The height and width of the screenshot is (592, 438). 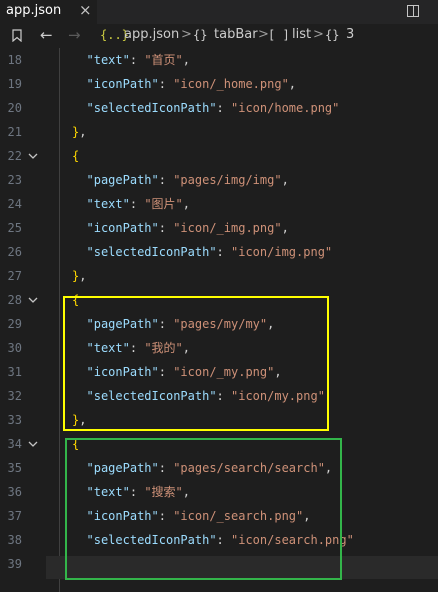 What do you see at coordinates (163, 60) in the screenshot?
I see `code-token: "首页"` at bounding box center [163, 60].